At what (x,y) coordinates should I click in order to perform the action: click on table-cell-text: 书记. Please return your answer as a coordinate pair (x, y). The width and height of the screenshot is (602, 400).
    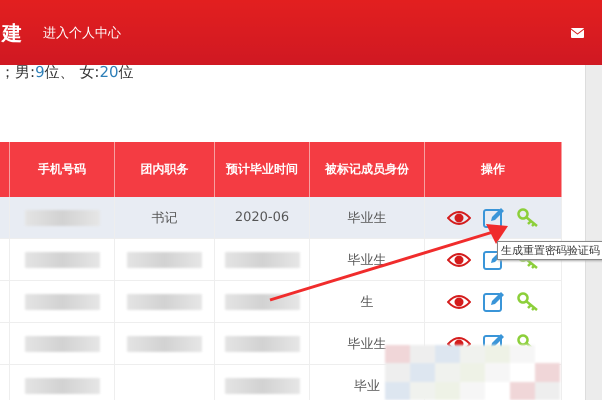
    Looking at the image, I should click on (165, 218).